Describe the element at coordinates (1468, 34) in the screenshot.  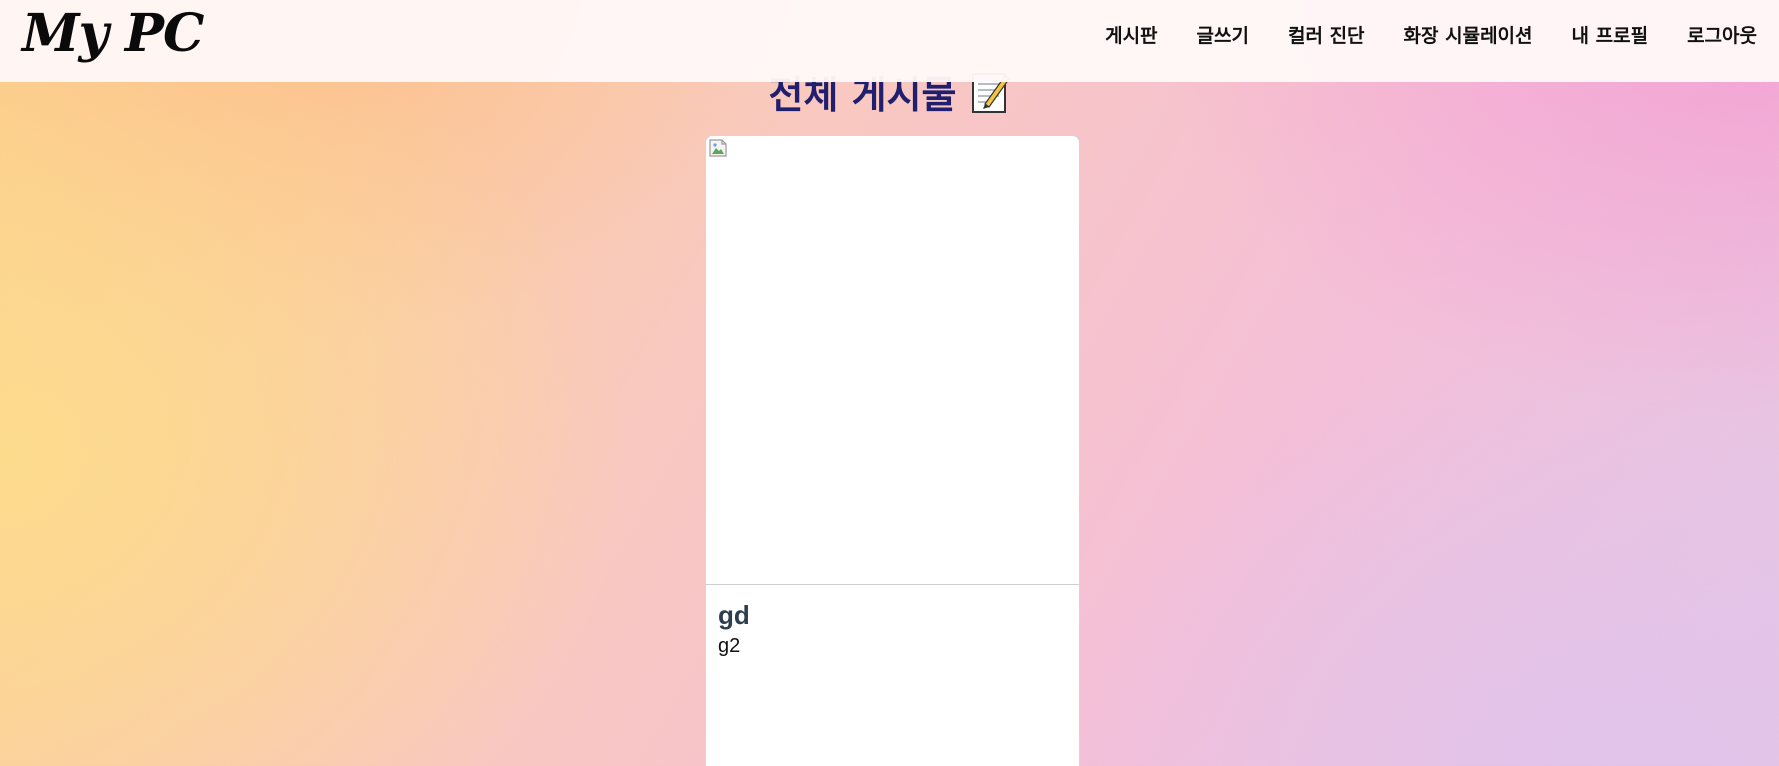
I see `nav-item-makeup-simulation: 화장 시뮬레이션` at that location.